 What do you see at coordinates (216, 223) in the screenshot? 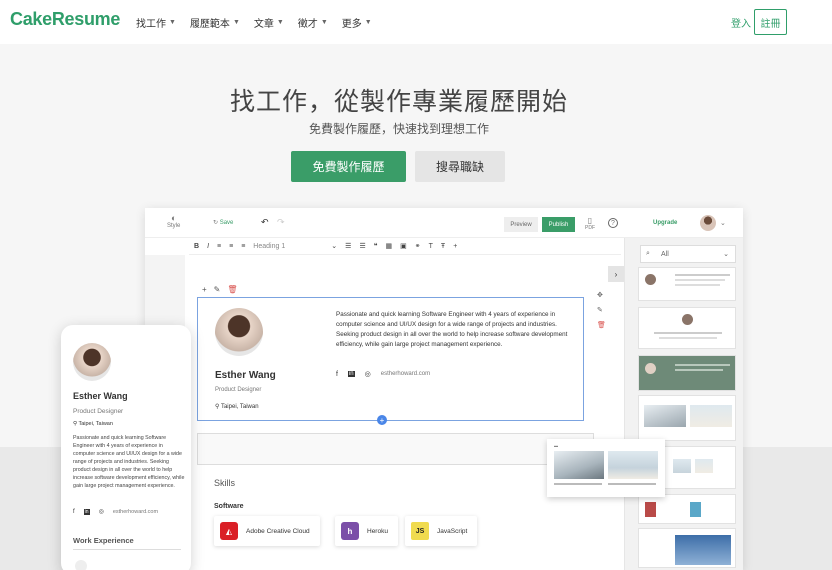
I see `sync-icon: ↻` at bounding box center [216, 223].